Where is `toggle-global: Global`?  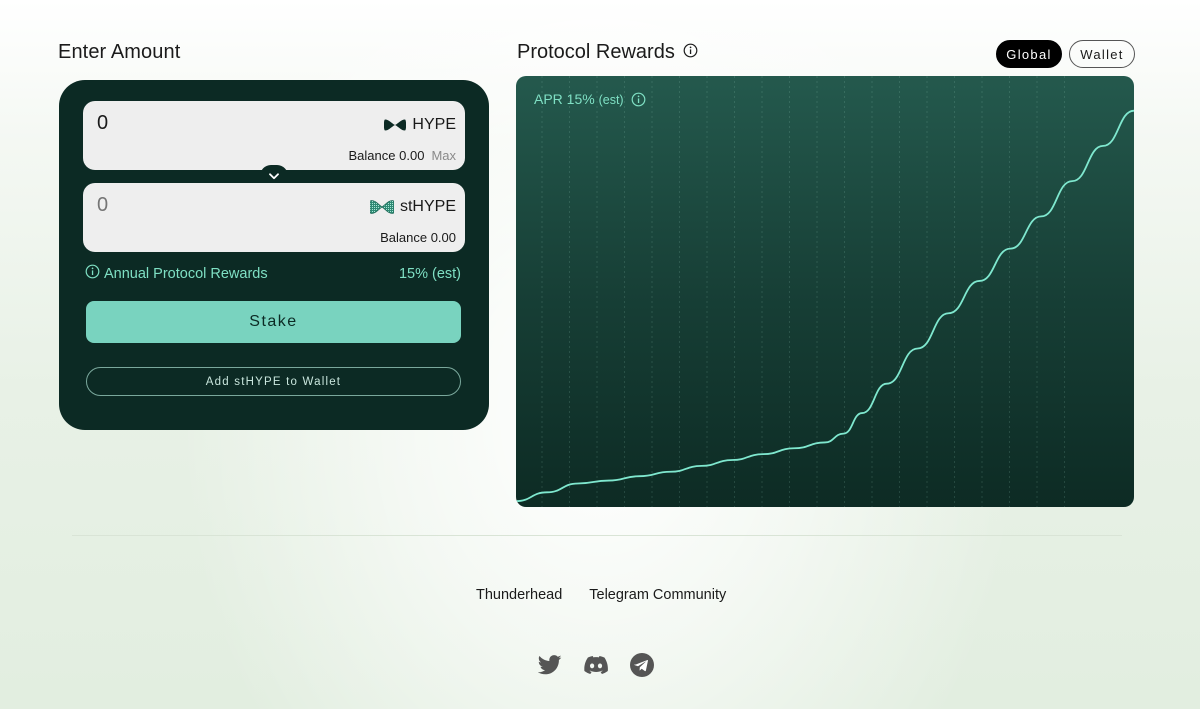 toggle-global: Global is located at coordinates (1029, 54).